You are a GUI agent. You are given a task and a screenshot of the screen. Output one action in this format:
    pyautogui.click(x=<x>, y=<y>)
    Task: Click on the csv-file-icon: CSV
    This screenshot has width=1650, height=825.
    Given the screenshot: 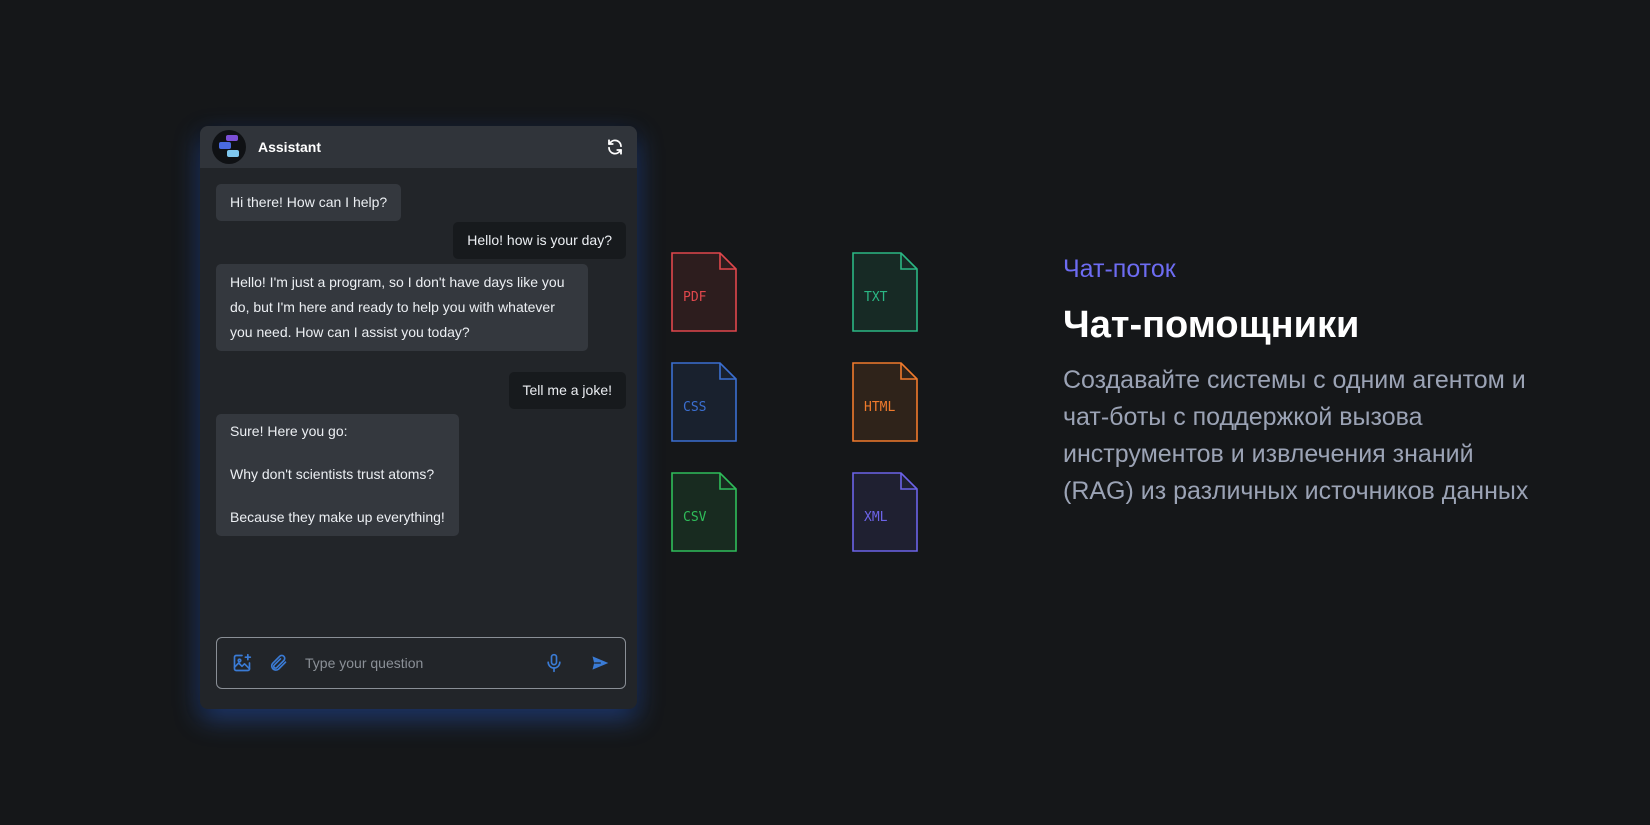 What is the action you would take?
    pyautogui.click(x=704, y=512)
    